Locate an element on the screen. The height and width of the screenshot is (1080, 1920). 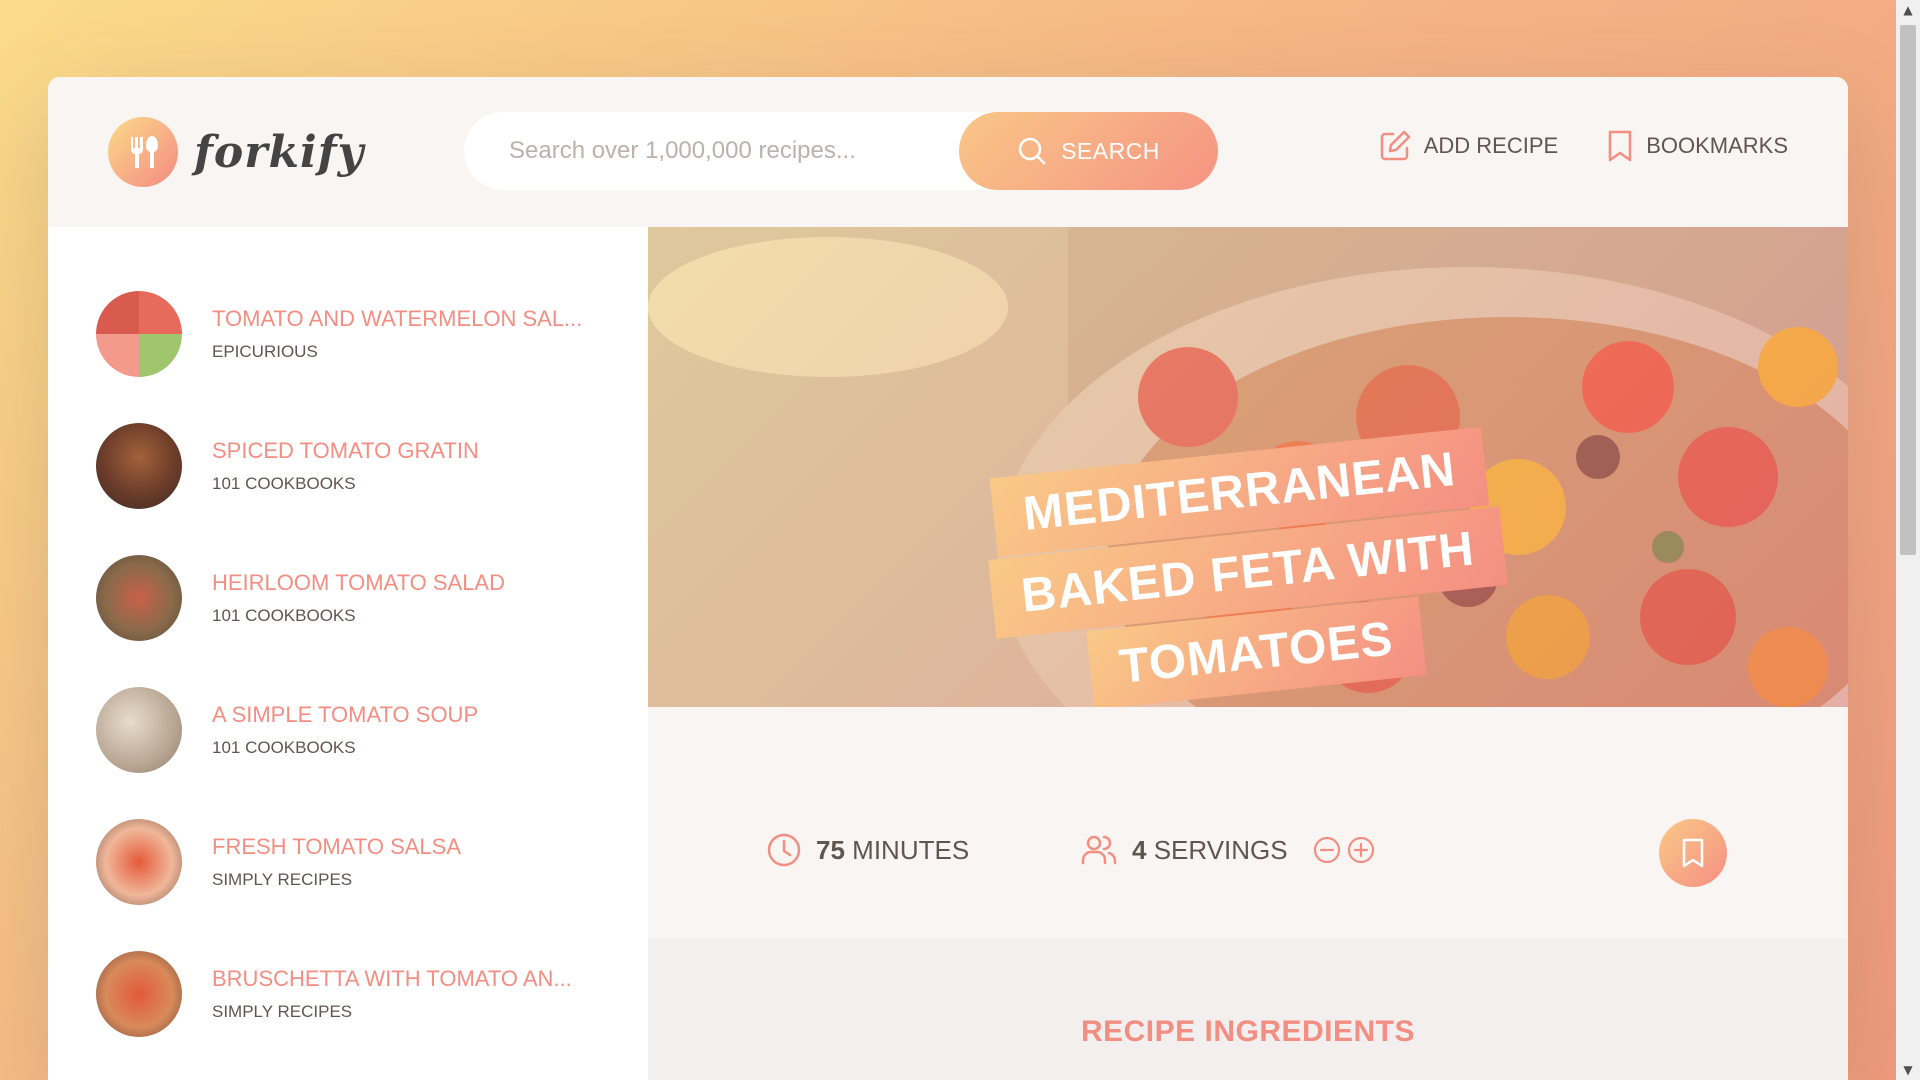
recipe-details: 75 MINUTES 4 SERVINGS is located at coordinates (1248, 823).